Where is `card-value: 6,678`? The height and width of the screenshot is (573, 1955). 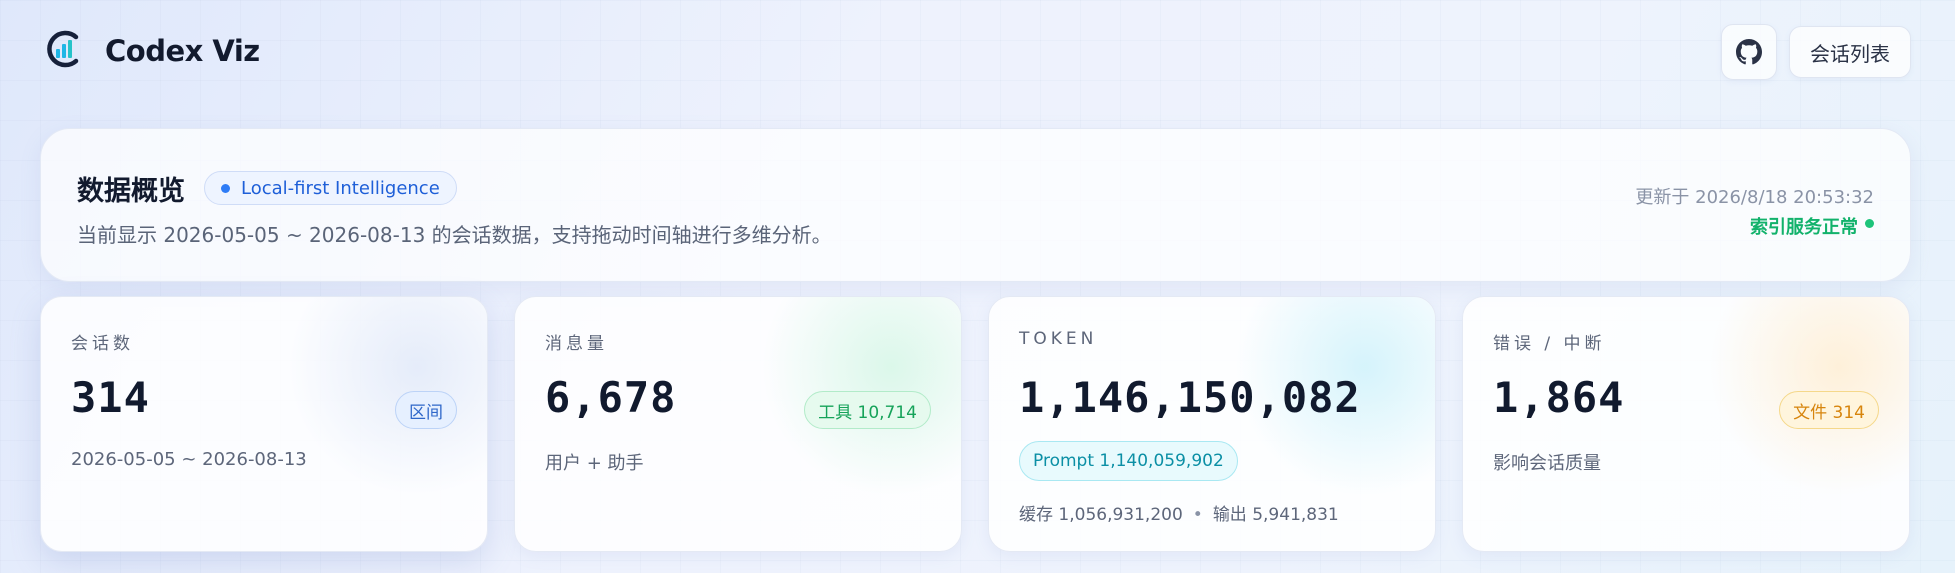 card-value: 6,678 is located at coordinates (611, 397).